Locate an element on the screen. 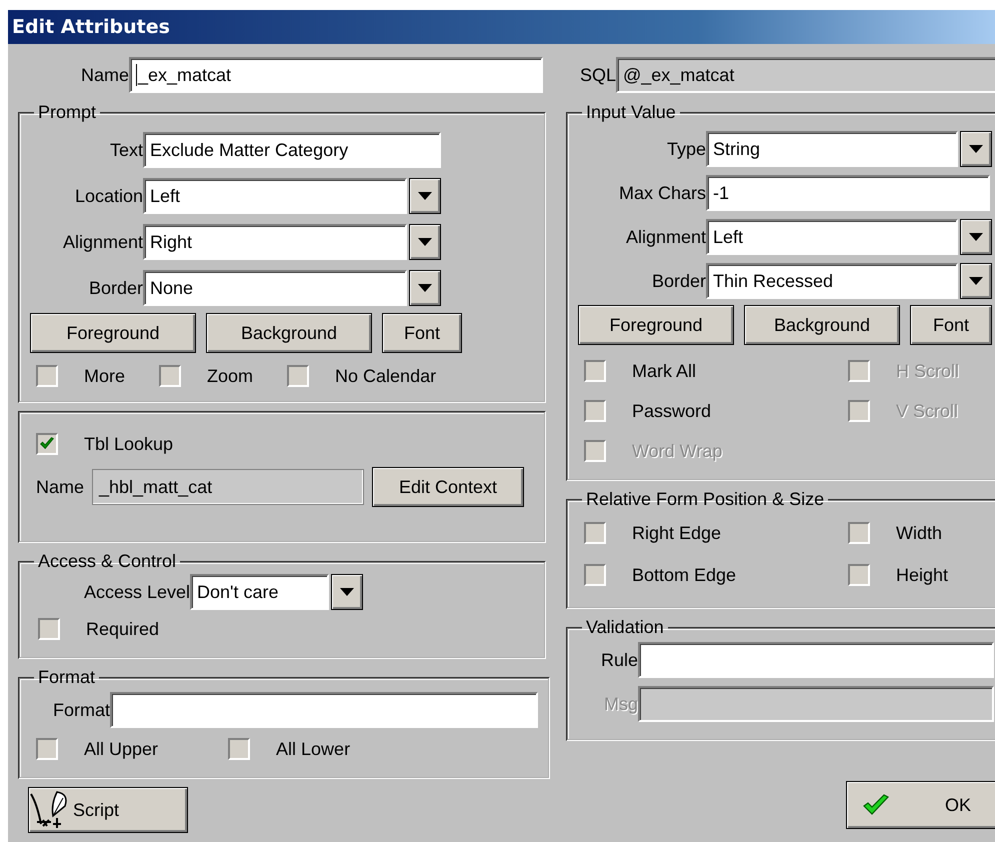  field-label: Type is located at coordinates (686, 149).